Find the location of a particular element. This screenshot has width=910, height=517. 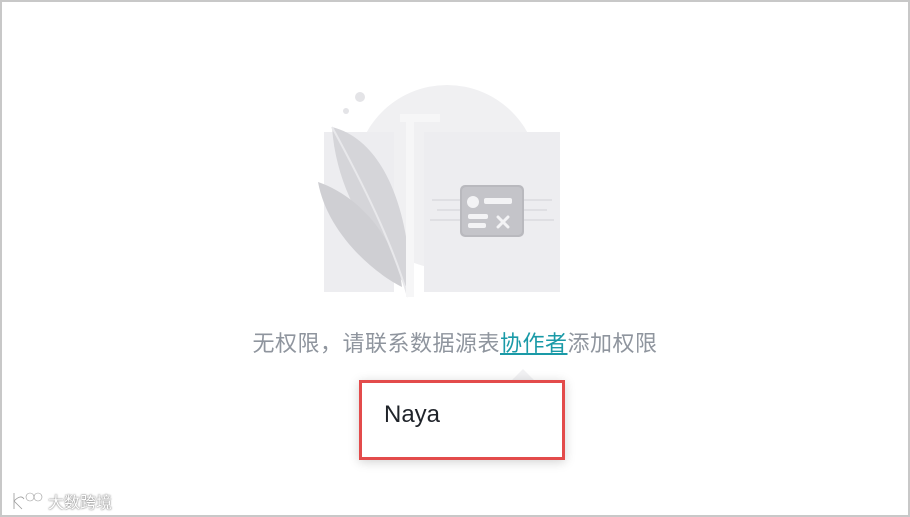

watermark-text: 大数跨境 is located at coordinates (80, 502).